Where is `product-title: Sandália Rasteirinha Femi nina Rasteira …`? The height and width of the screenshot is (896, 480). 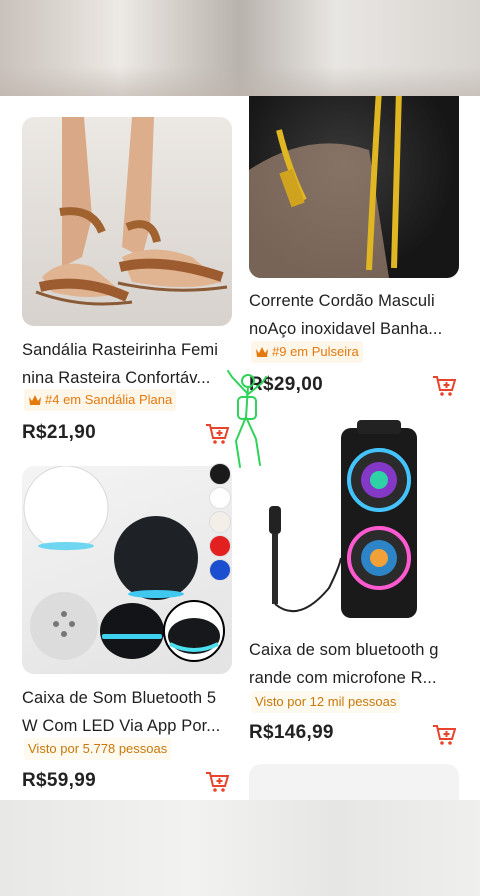
product-title: Sandália Rasteirinha Femi nina Rasteira … is located at coordinates (128, 364).